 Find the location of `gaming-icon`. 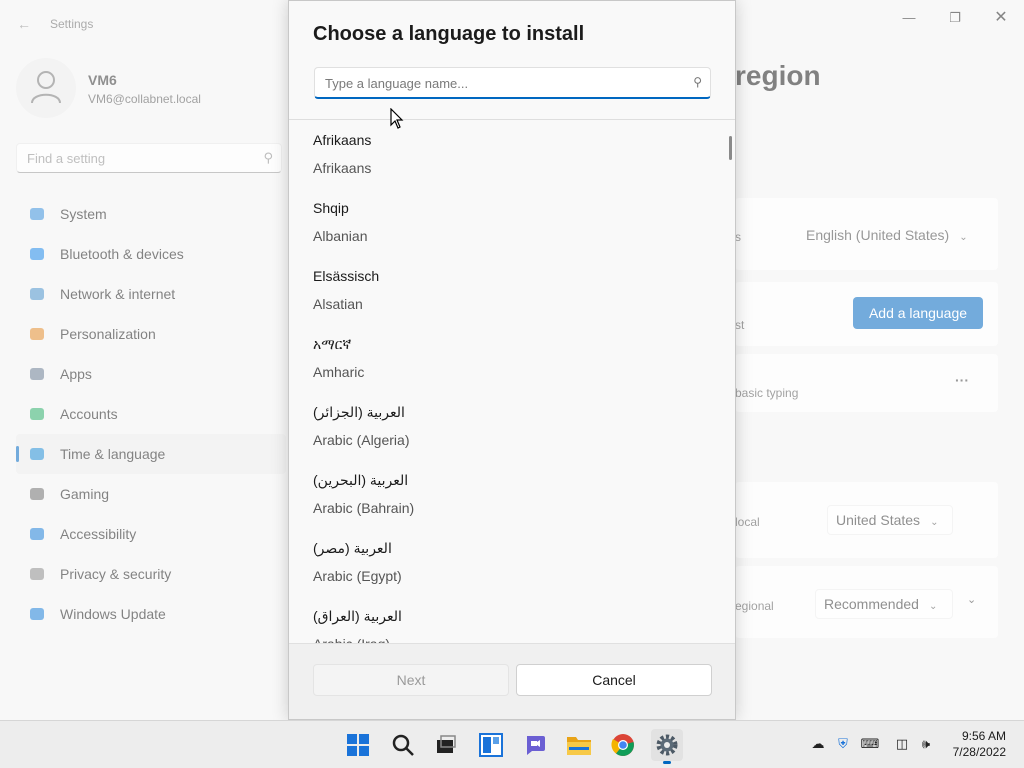

gaming-icon is located at coordinates (37, 494).